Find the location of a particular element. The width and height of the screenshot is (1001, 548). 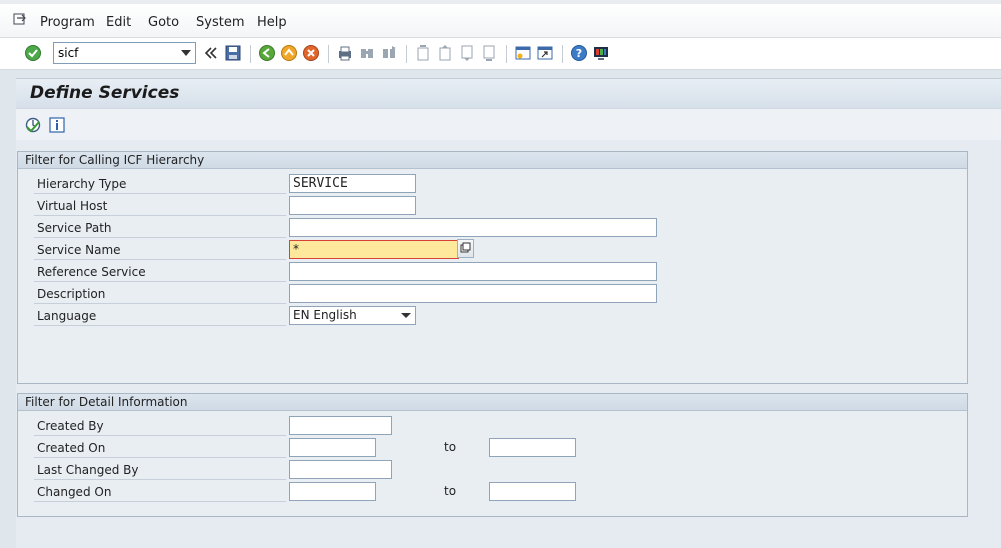

menu-bar: Program Edit Goto System Help is located at coordinates (500, 19).